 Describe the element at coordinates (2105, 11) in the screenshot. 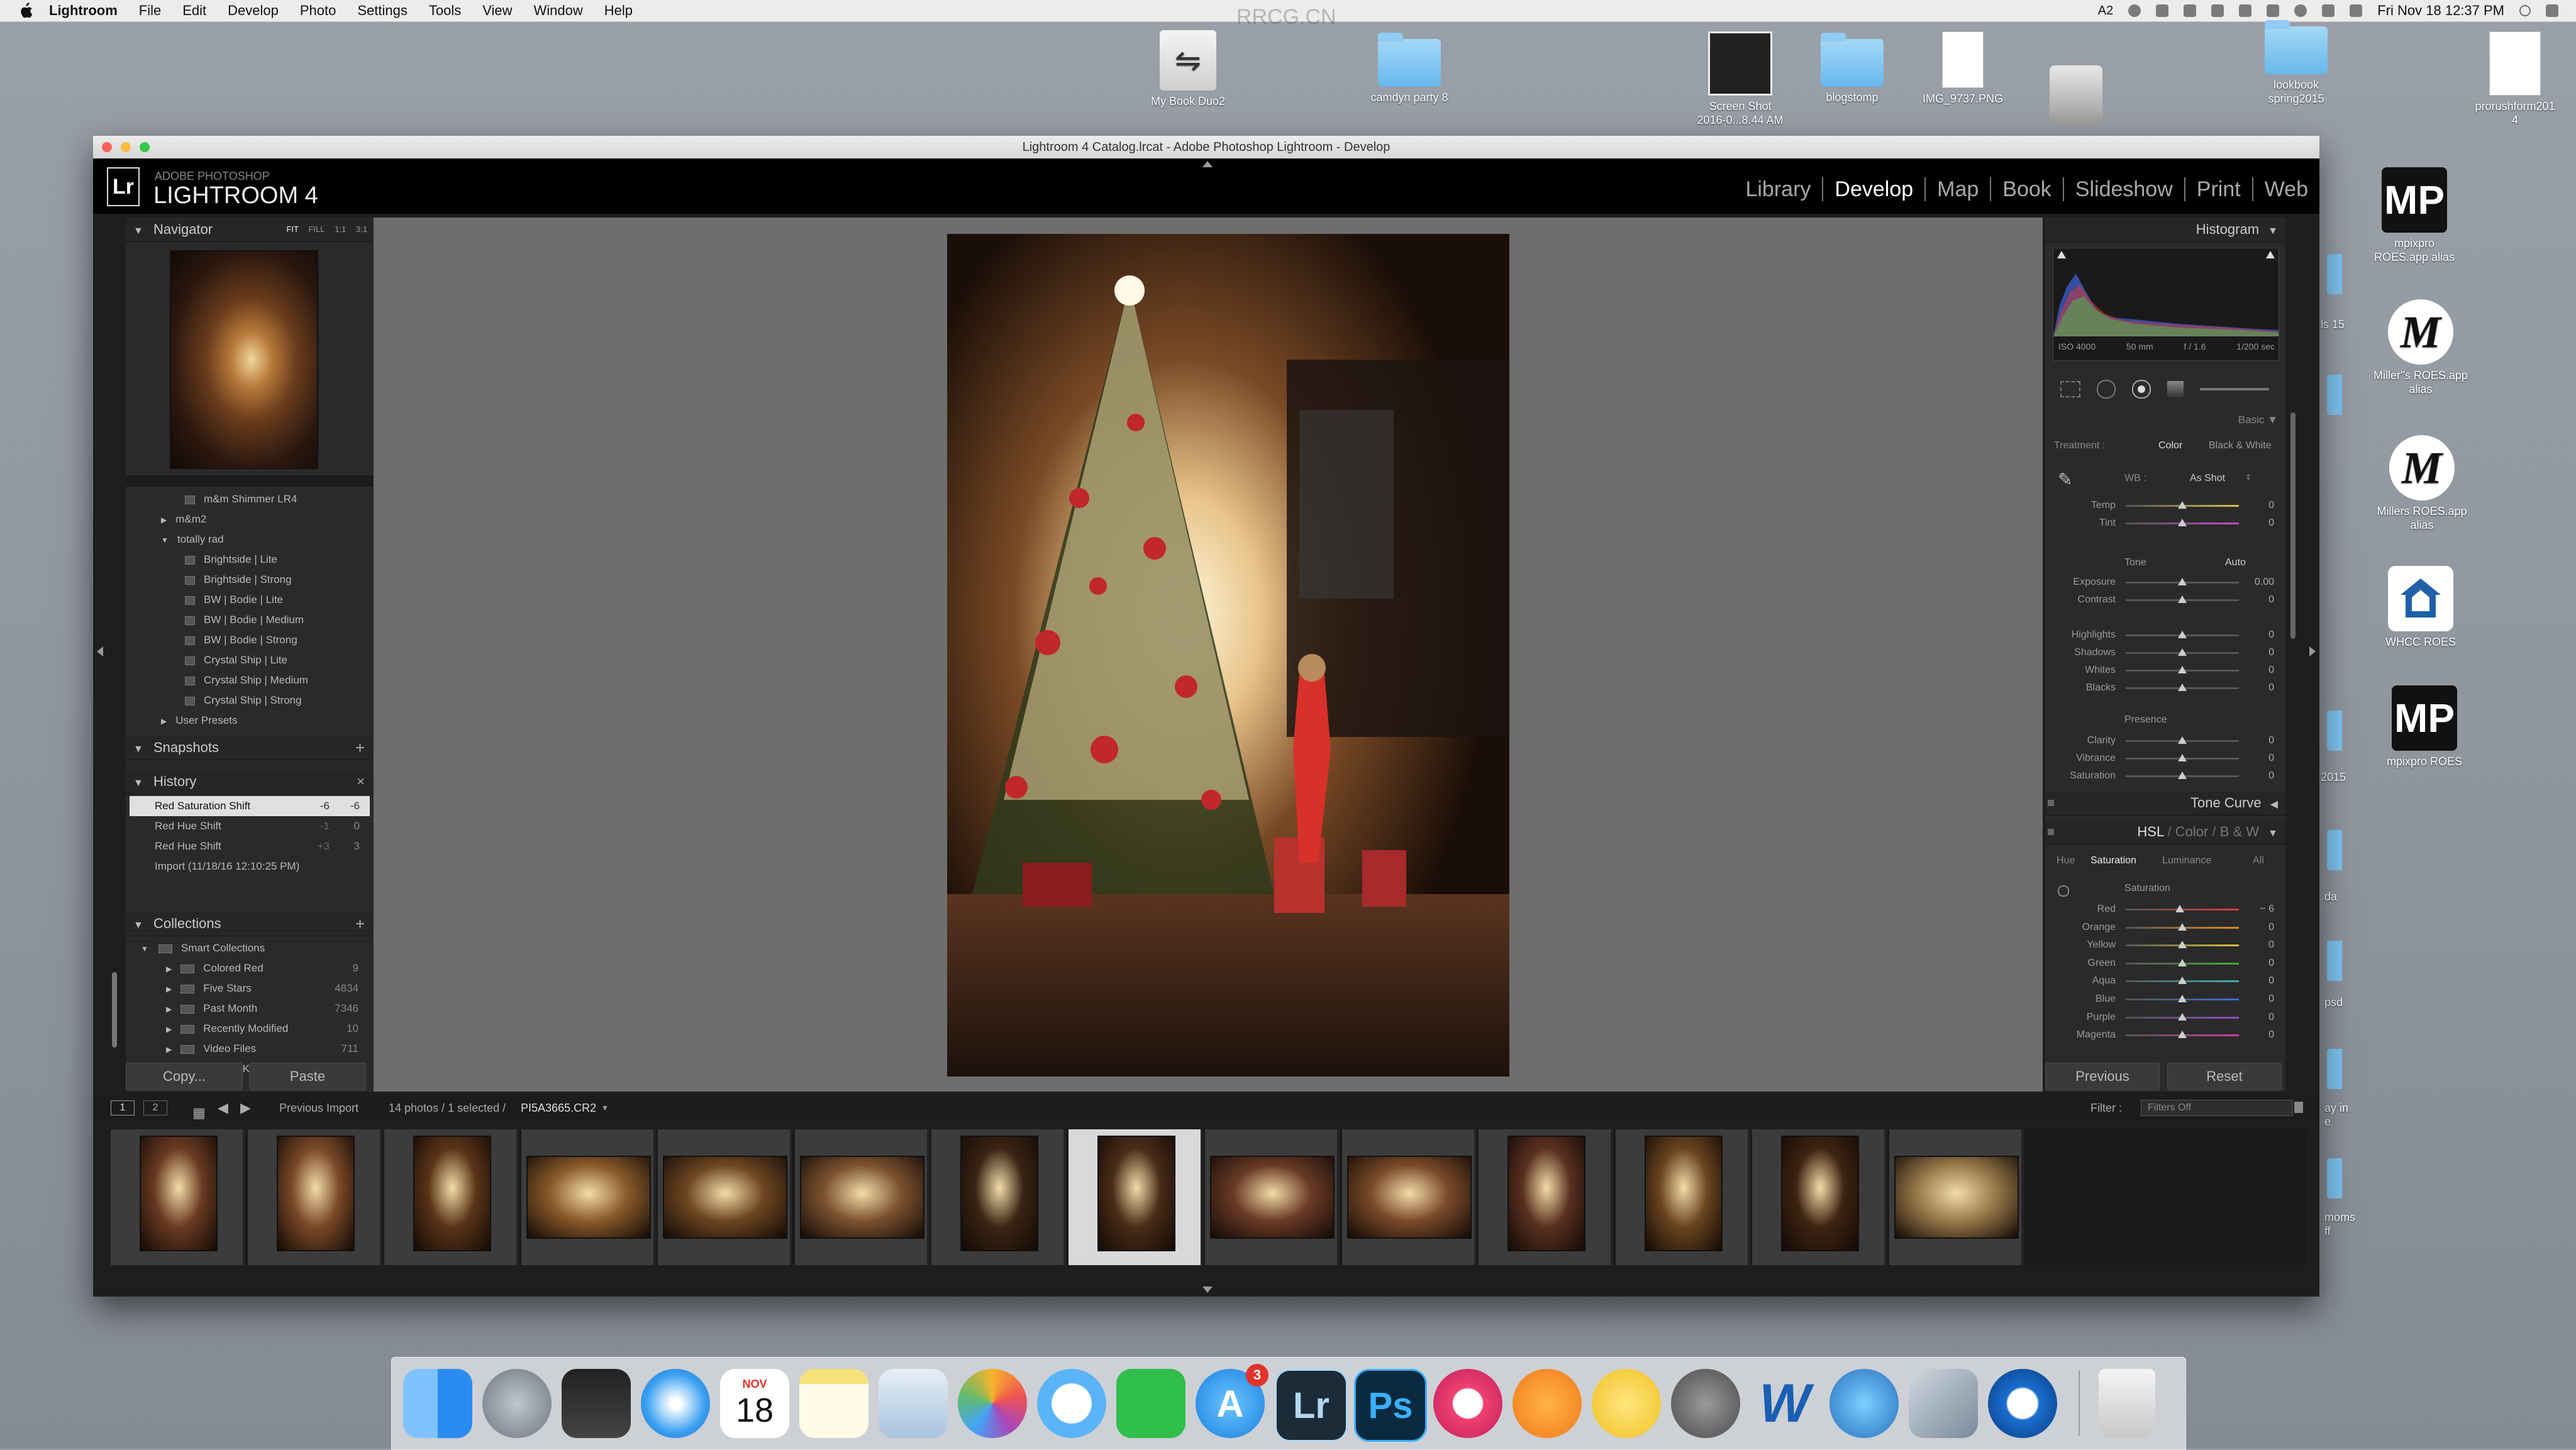

I see `input-source-icon: A2` at that location.